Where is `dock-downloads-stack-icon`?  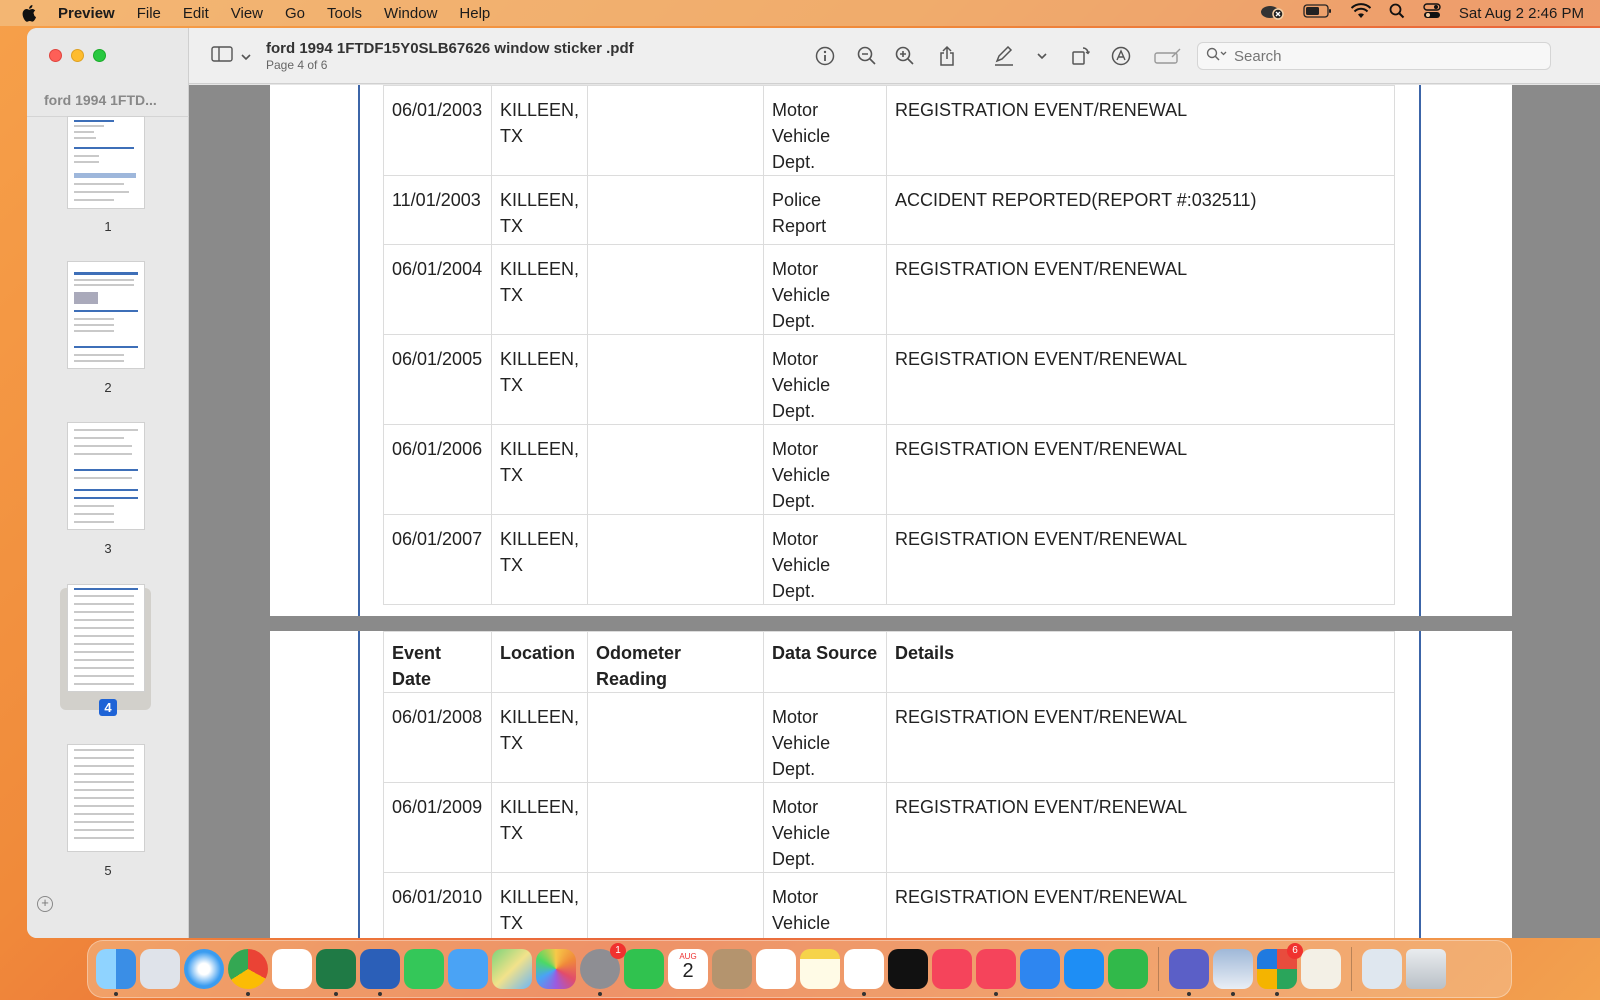 dock-downloads-stack-icon is located at coordinates (1382, 969).